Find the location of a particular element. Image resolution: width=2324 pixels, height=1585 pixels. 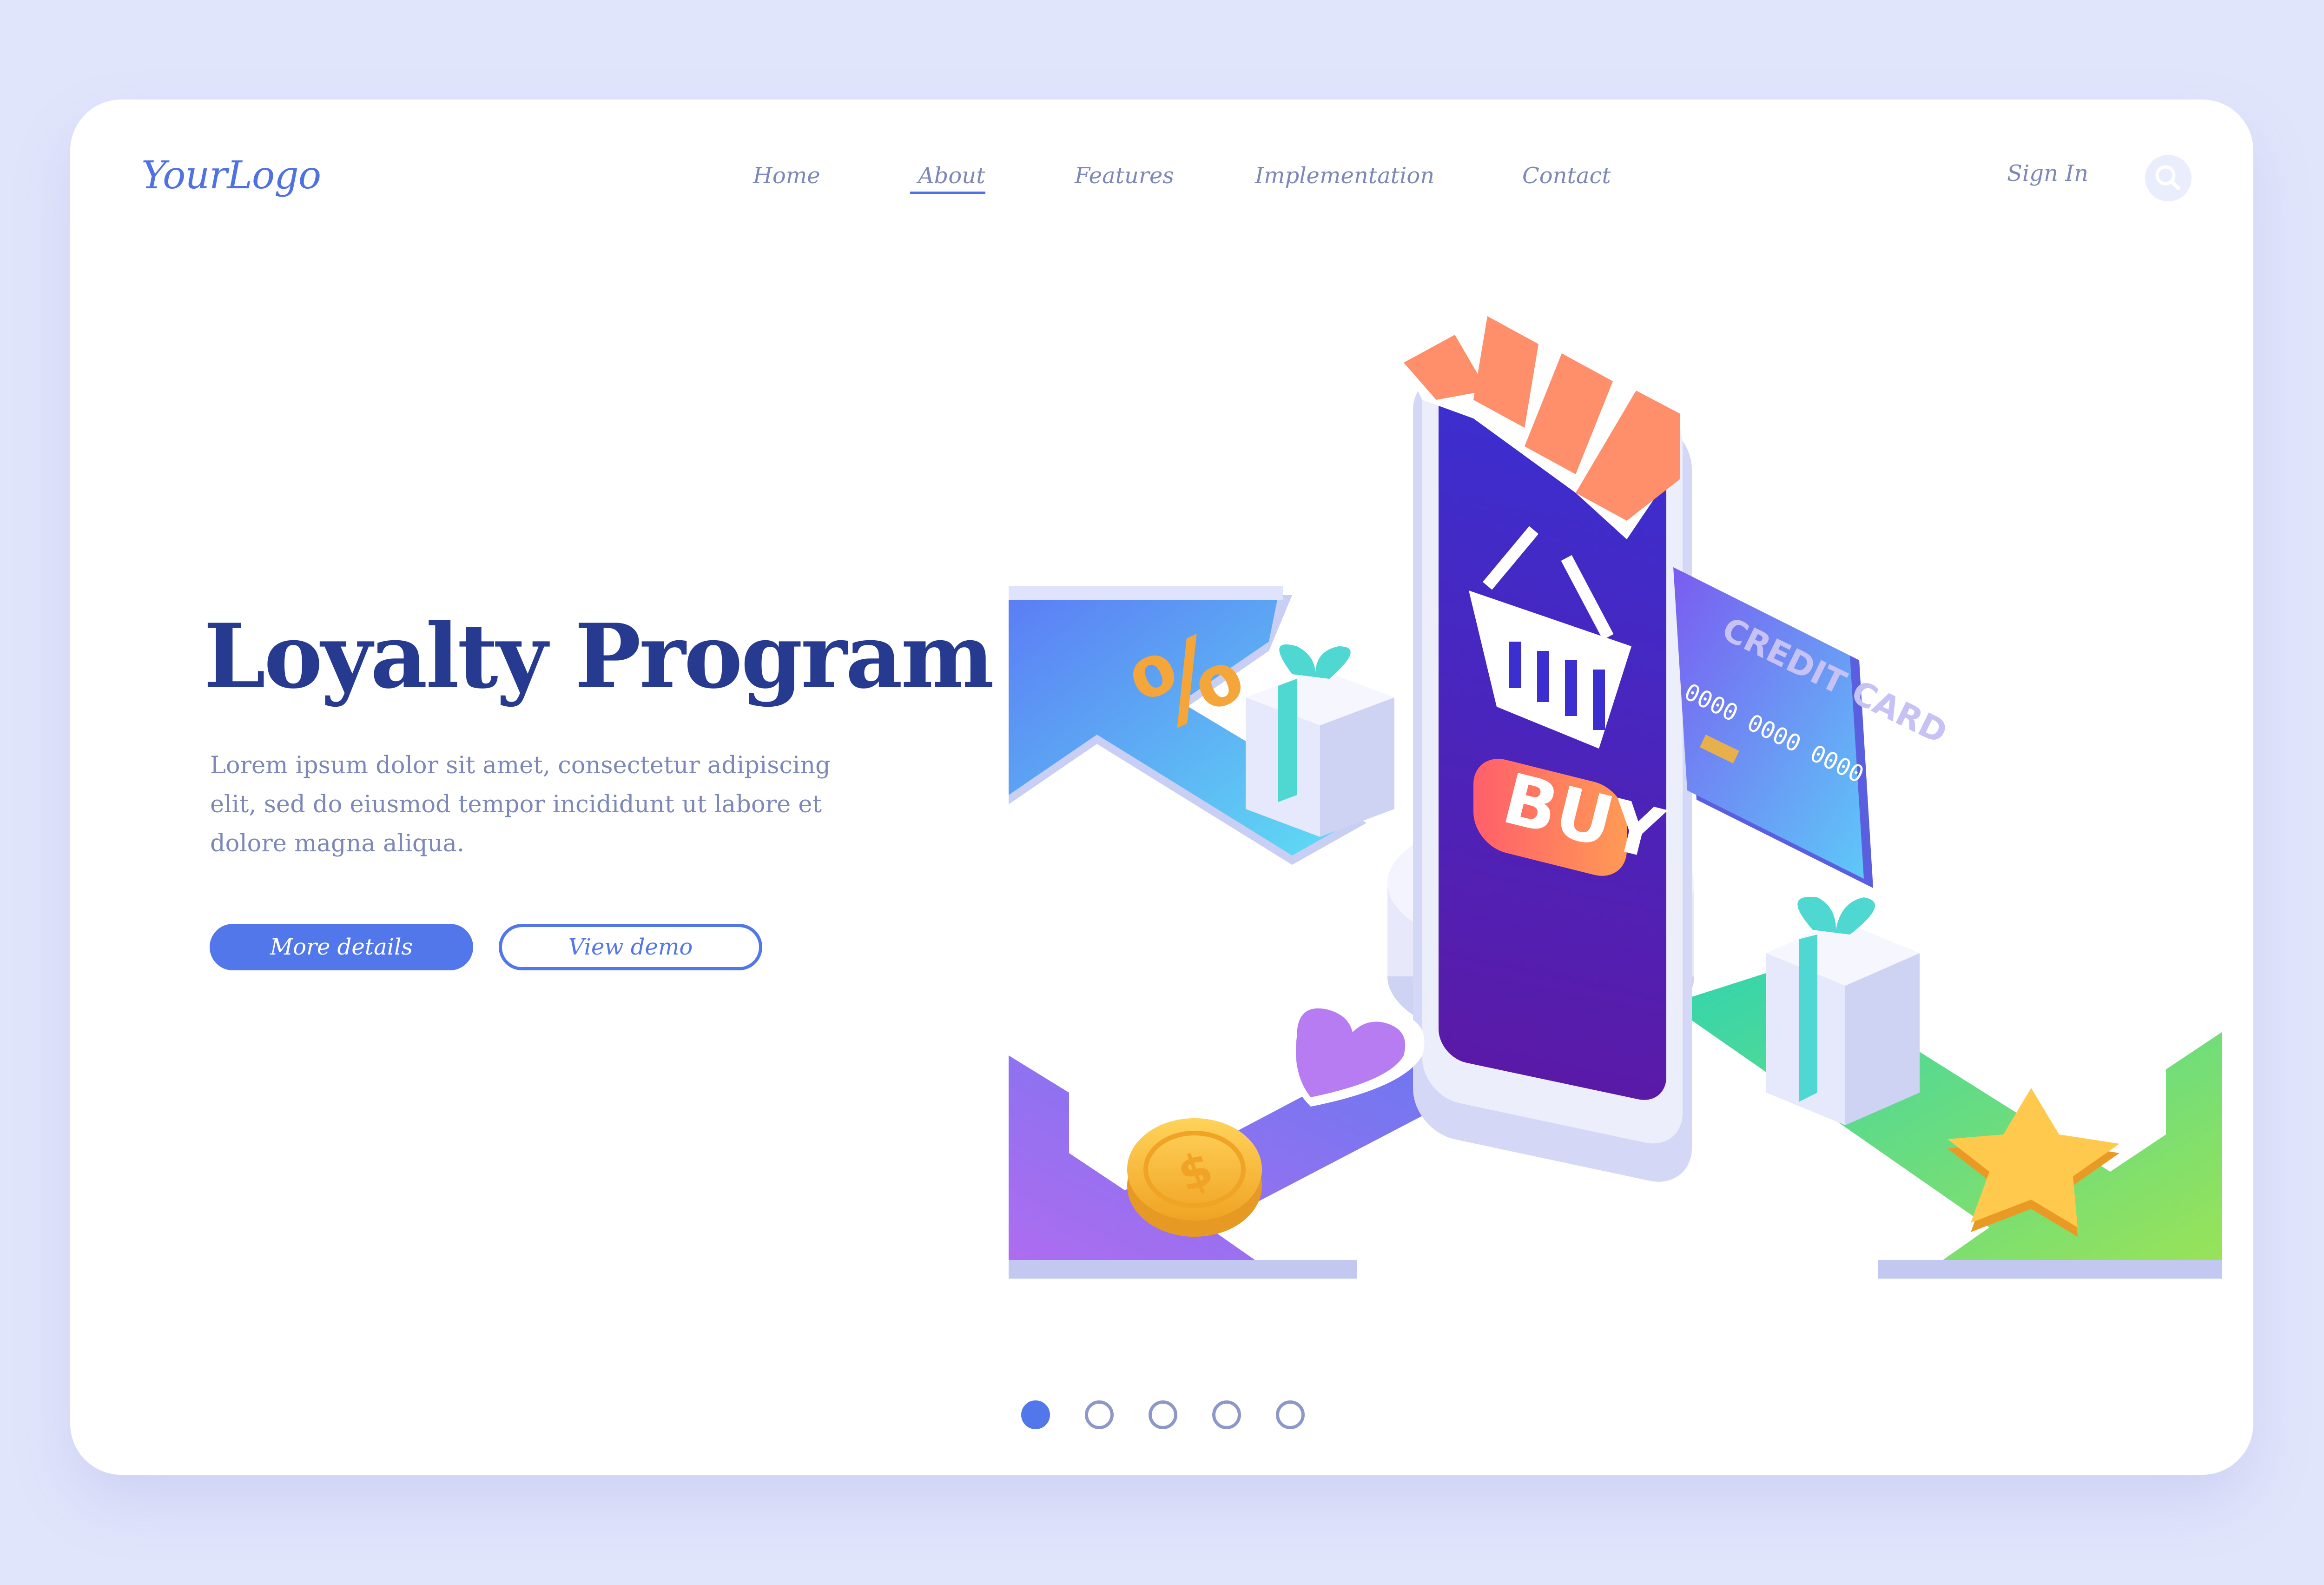

search-icon is located at coordinates (2167, 177).